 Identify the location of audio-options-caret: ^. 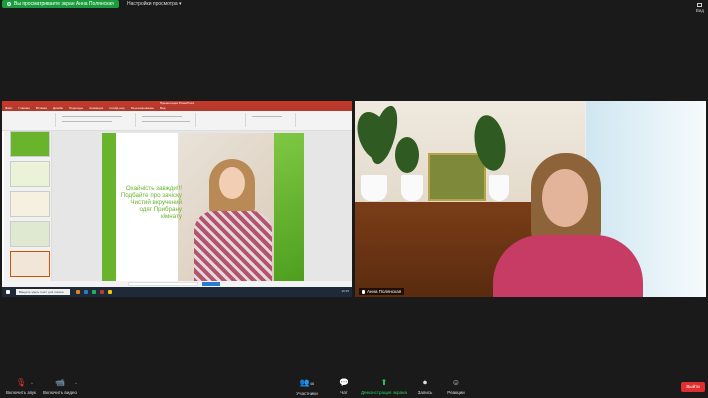
(32, 383).